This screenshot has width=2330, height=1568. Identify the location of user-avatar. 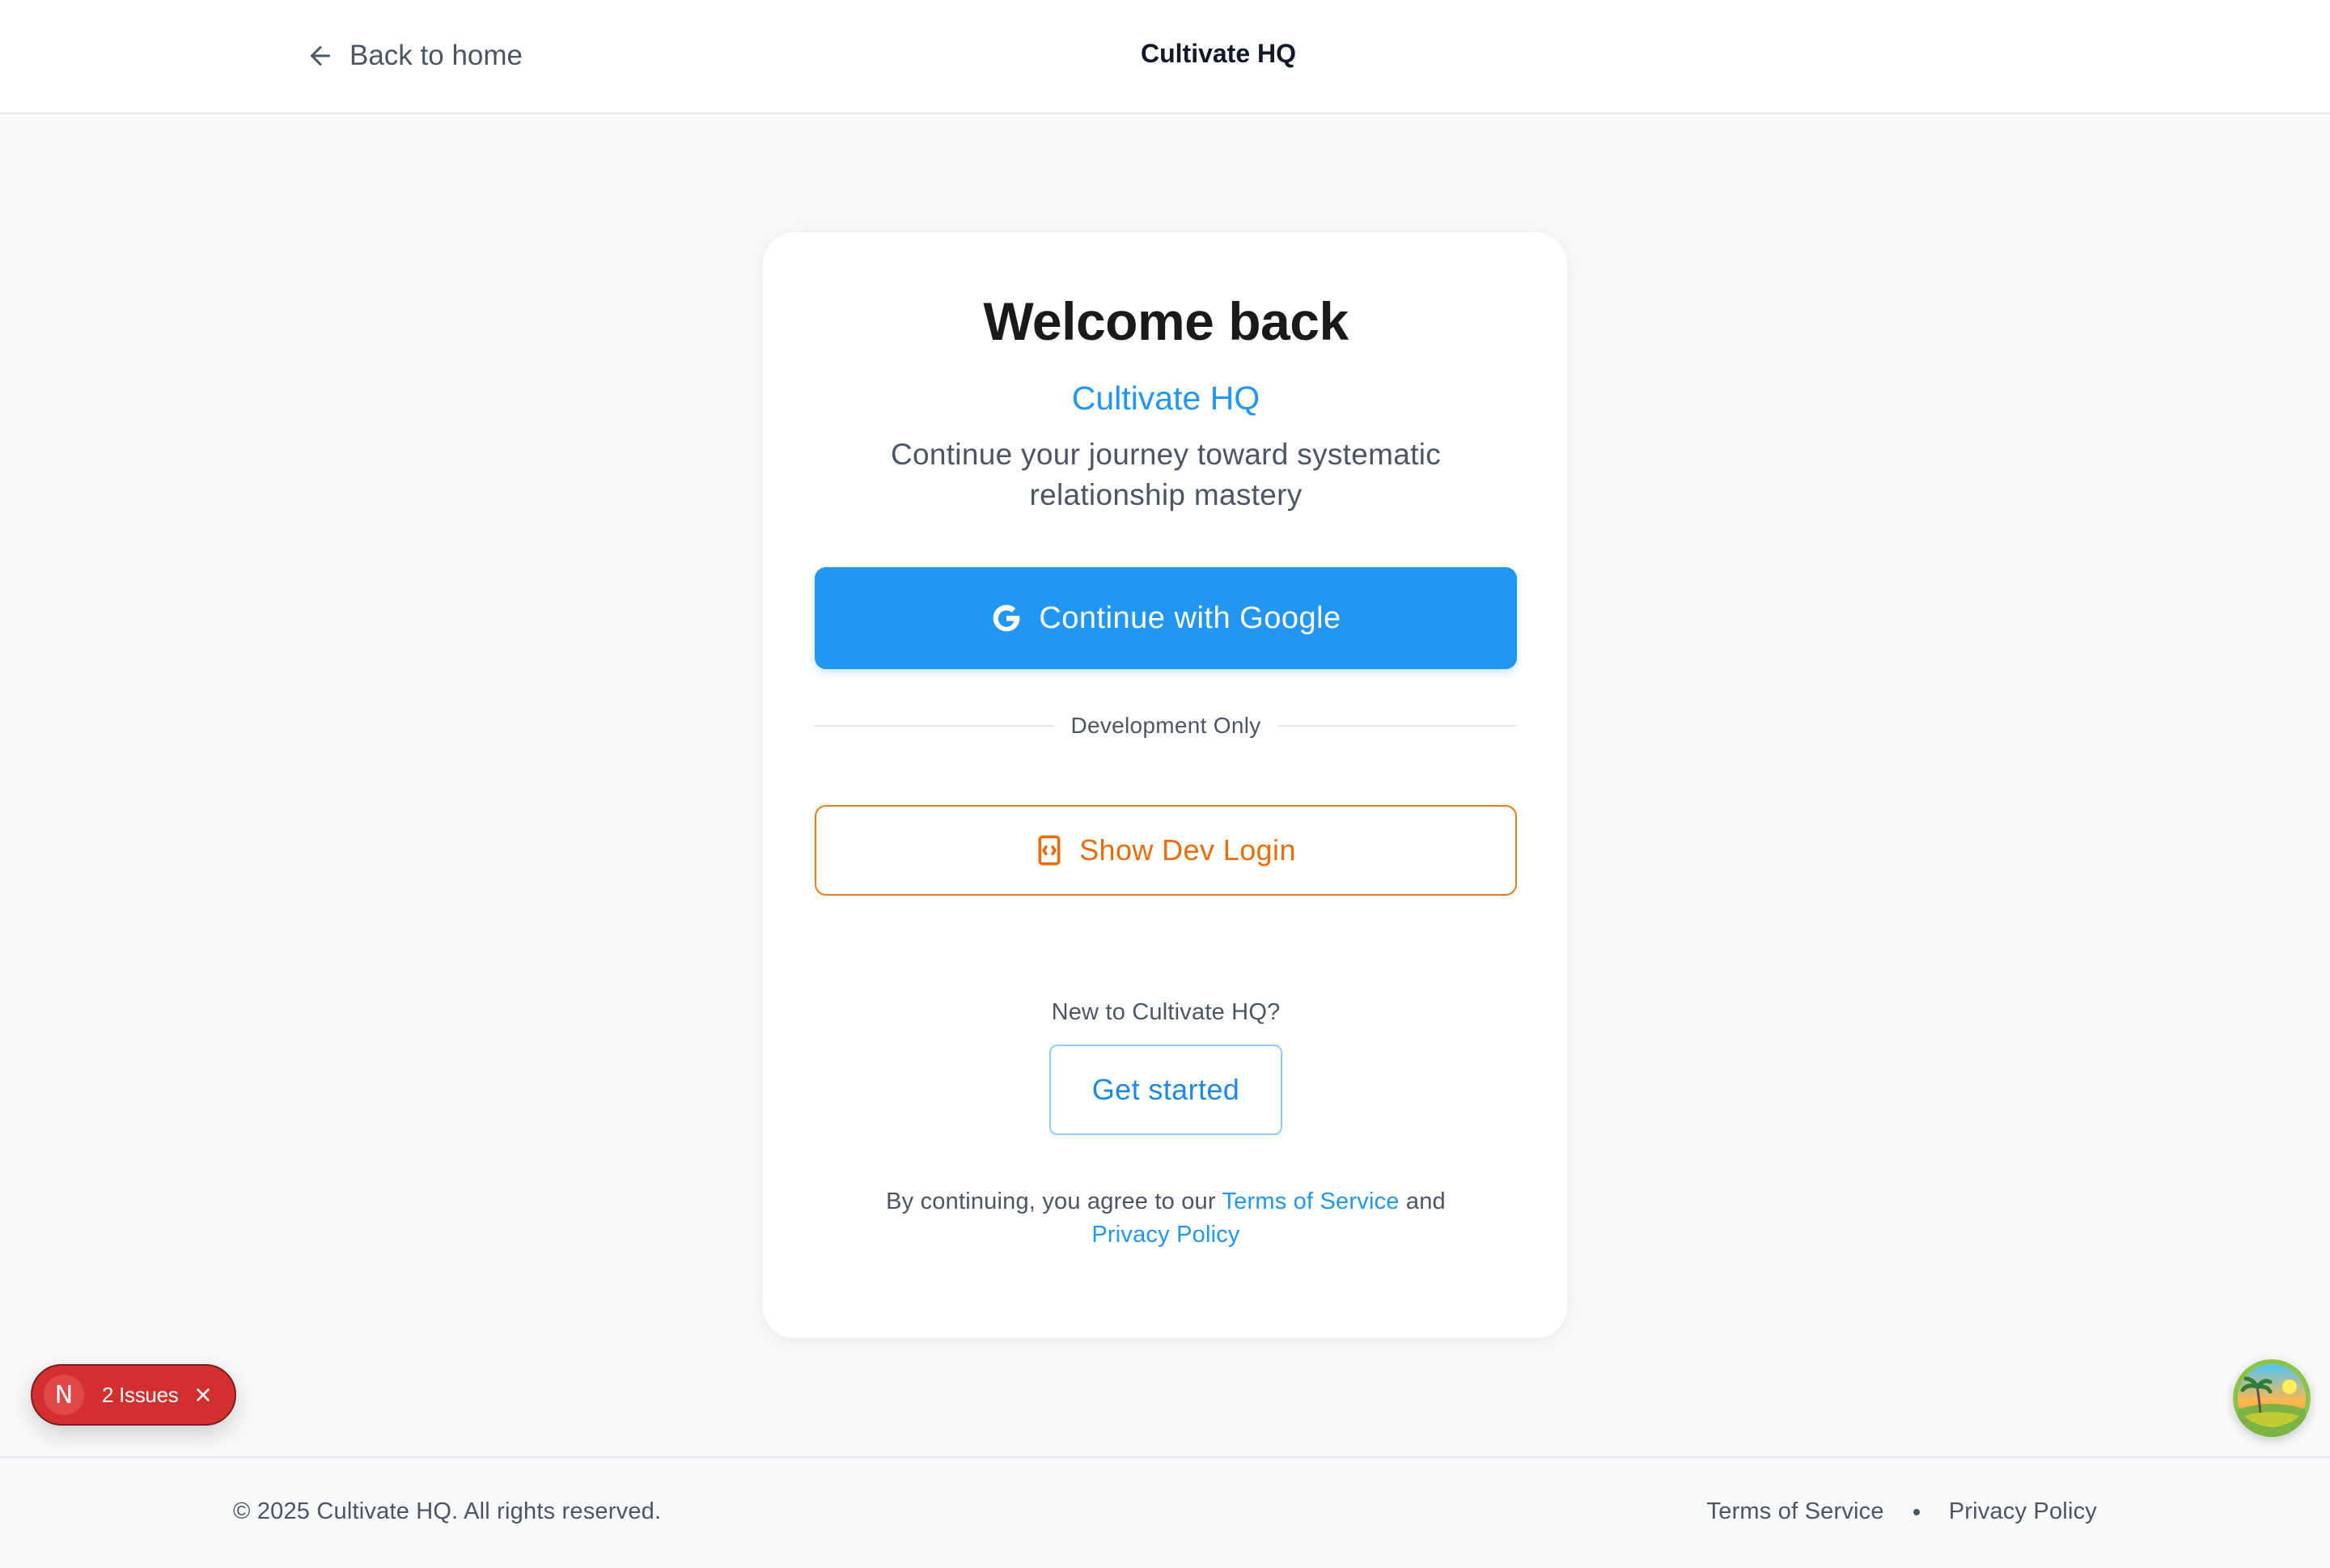
(2272, 1398).